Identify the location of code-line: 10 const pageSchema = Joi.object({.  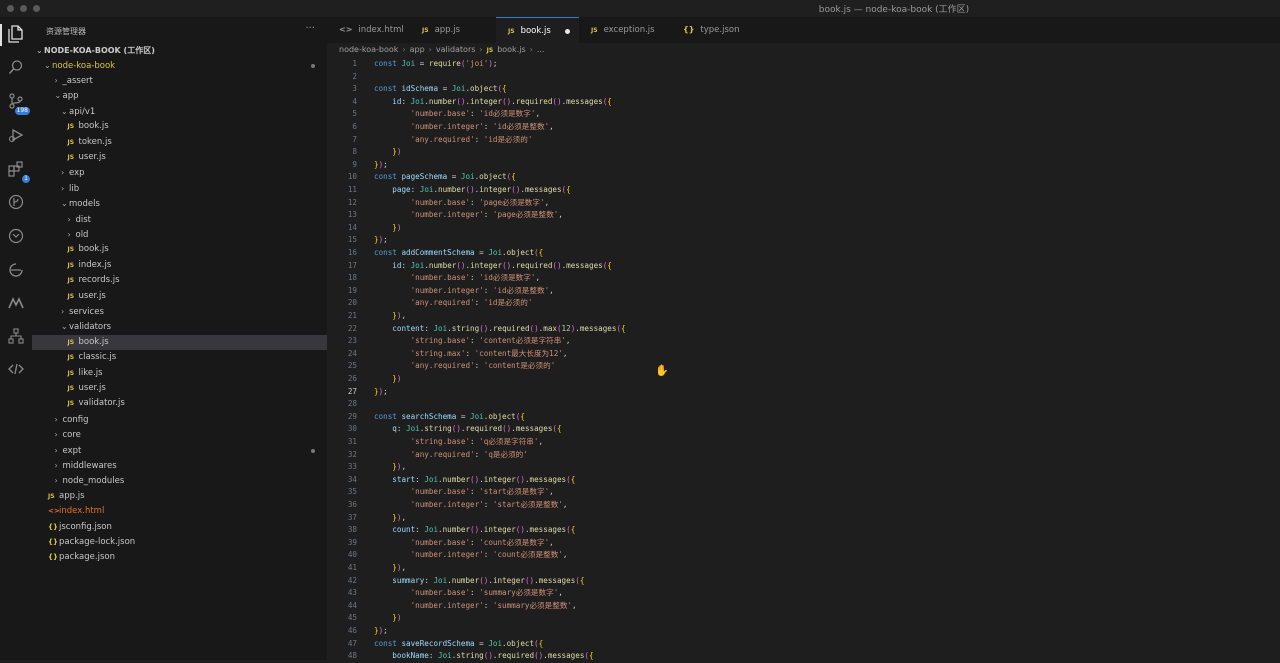
(777, 177).